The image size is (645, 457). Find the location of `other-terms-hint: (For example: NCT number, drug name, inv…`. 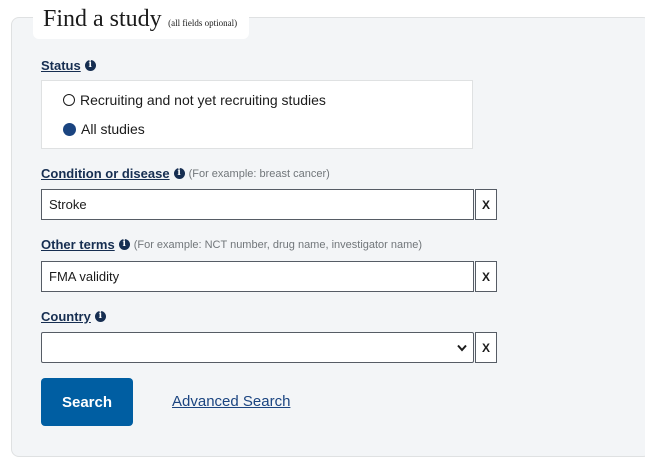

other-terms-hint: (For example: NCT number, drug name, inv… is located at coordinates (278, 244).